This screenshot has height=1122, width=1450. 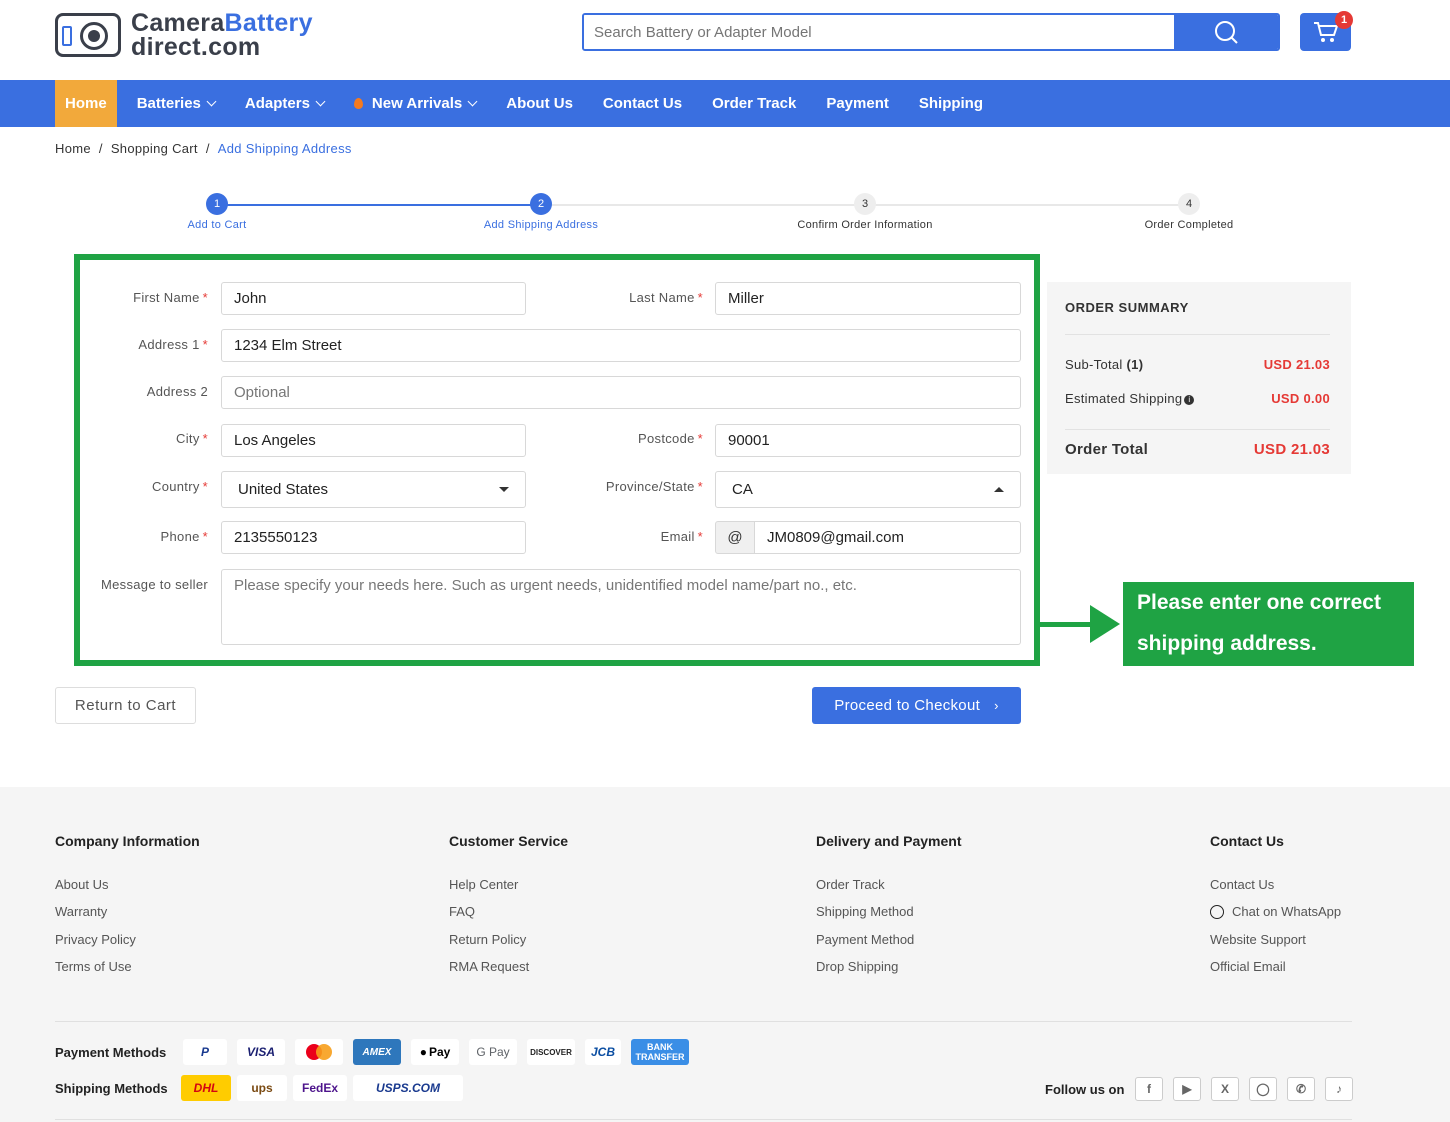 I want to click on nav-contact-label: Contact Us, so click(x=642, y=103).